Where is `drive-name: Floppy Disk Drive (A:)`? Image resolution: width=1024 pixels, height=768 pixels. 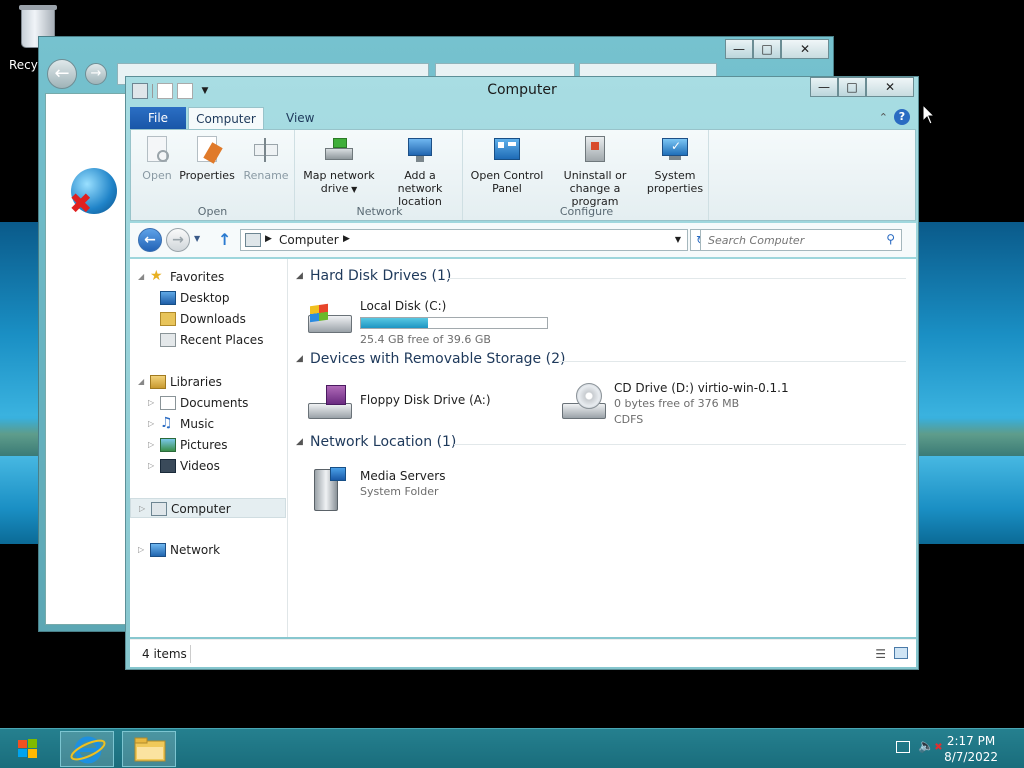
drive-name: Floppy Disk Drive (A:) is located at coordinates (425, 400).